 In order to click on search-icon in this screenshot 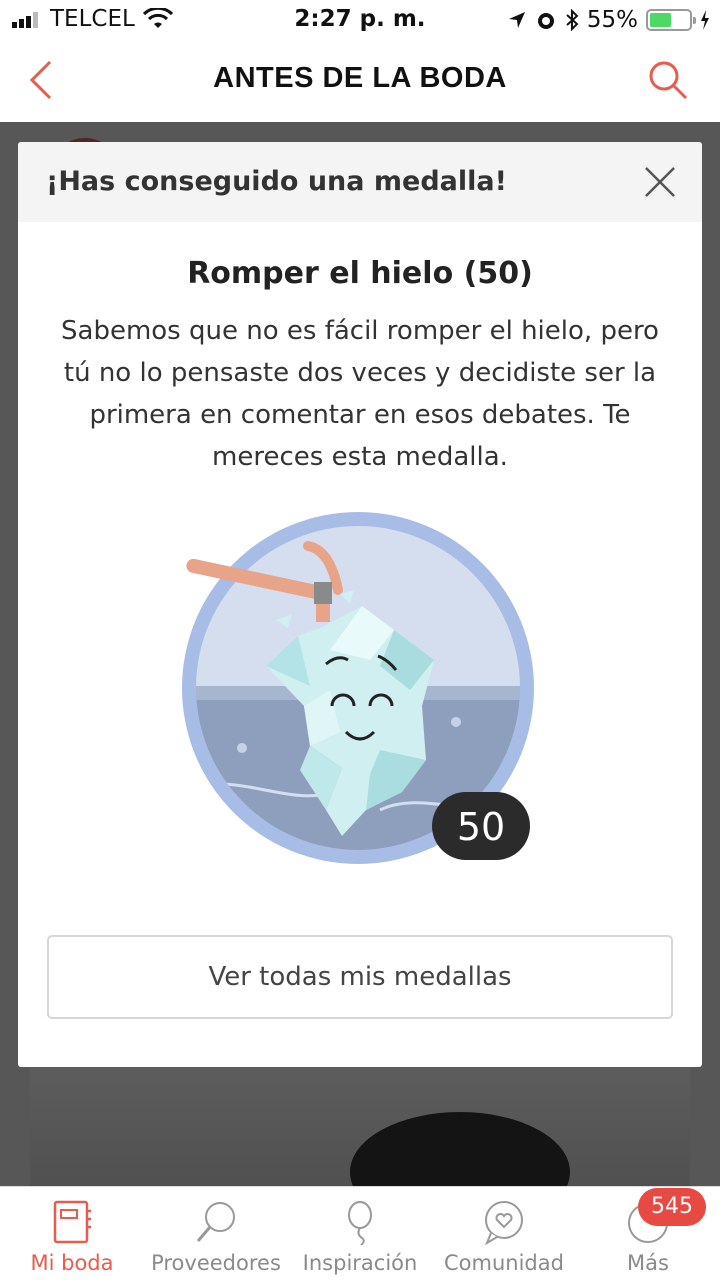, I will do `click(668, 80)`.